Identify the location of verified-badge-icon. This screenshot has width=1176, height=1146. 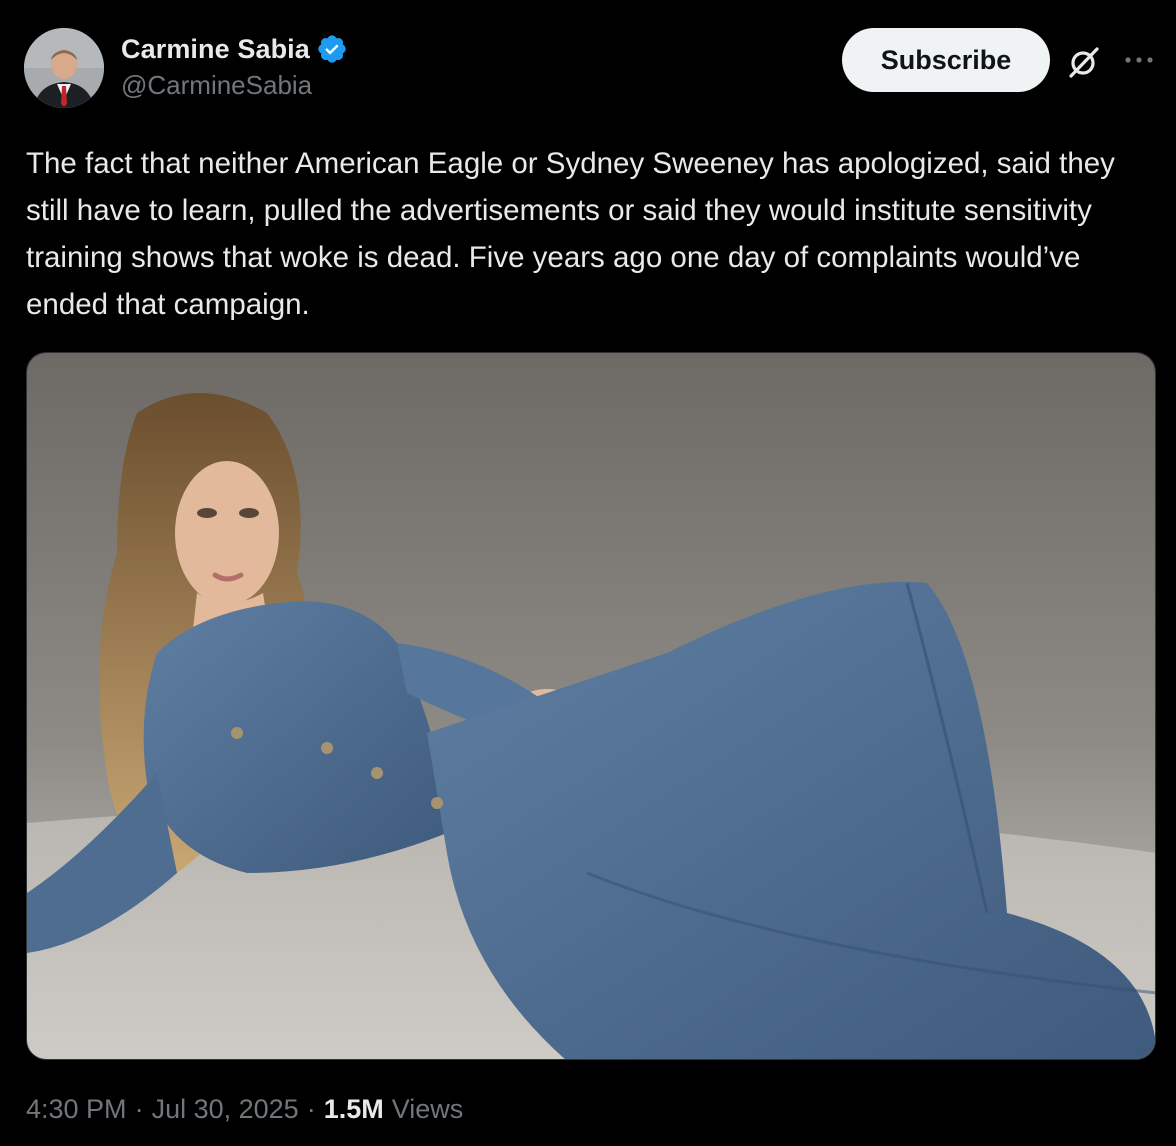
(332, 49).